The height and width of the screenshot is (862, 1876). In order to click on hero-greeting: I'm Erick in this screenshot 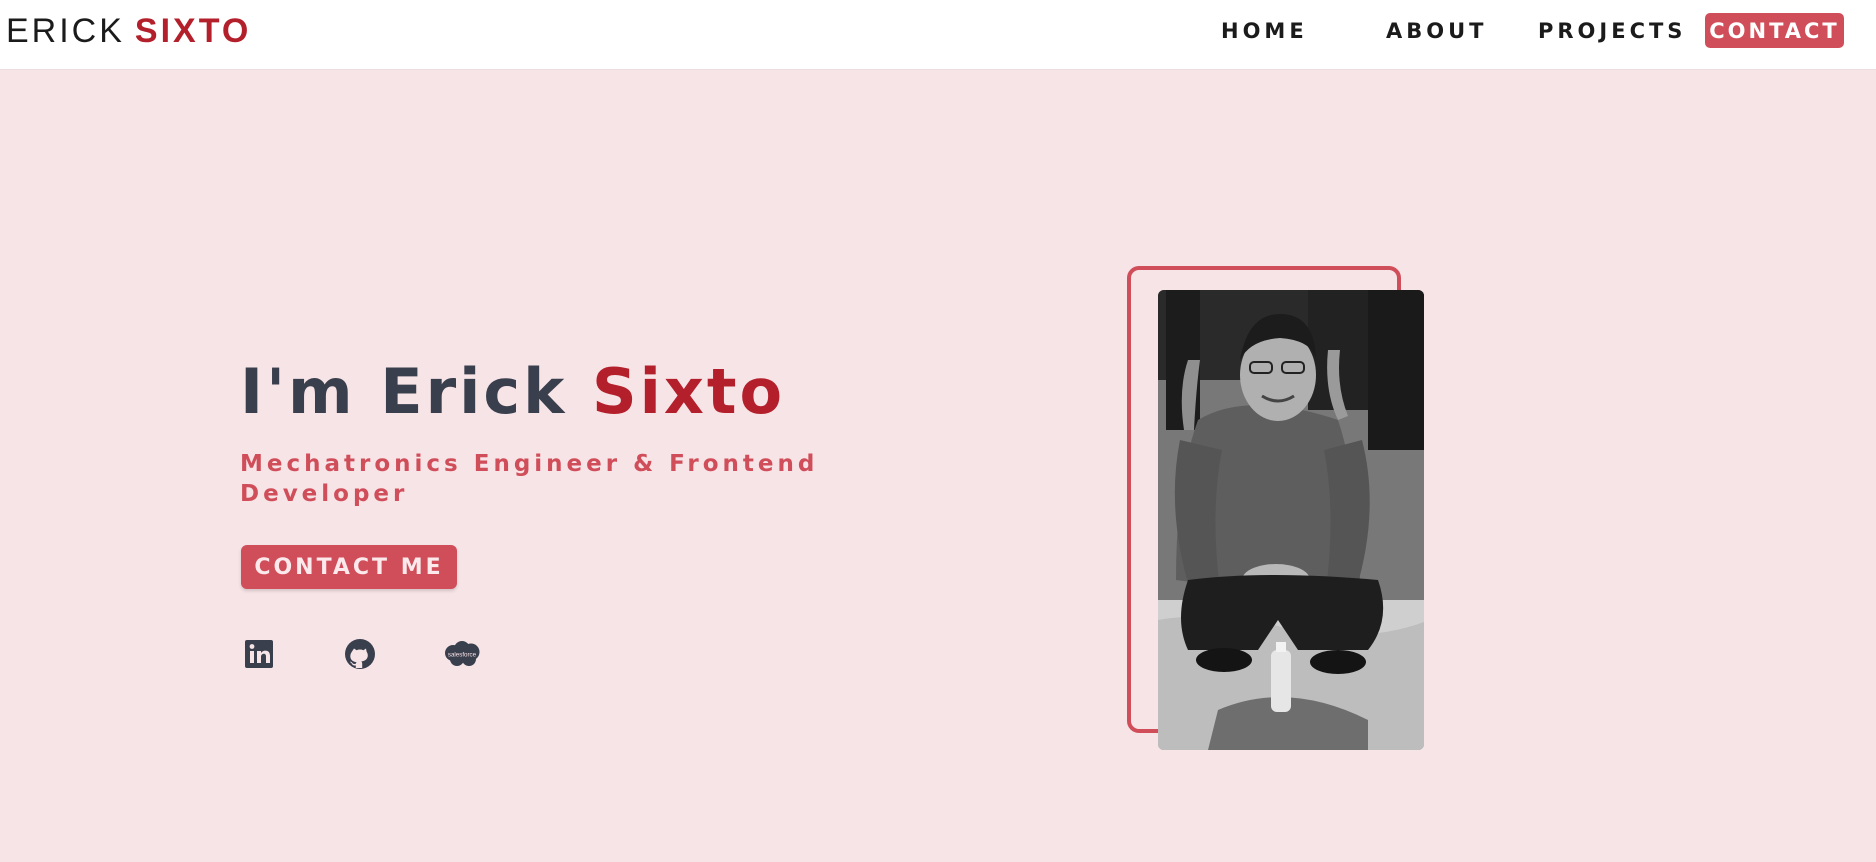, I will do `click(404, 391)`.